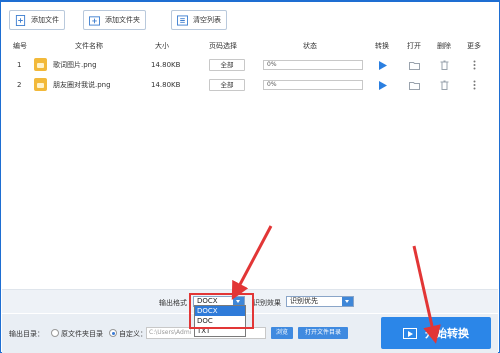  I want to click on start-convert-label: 开始转换, so click(447, 333).